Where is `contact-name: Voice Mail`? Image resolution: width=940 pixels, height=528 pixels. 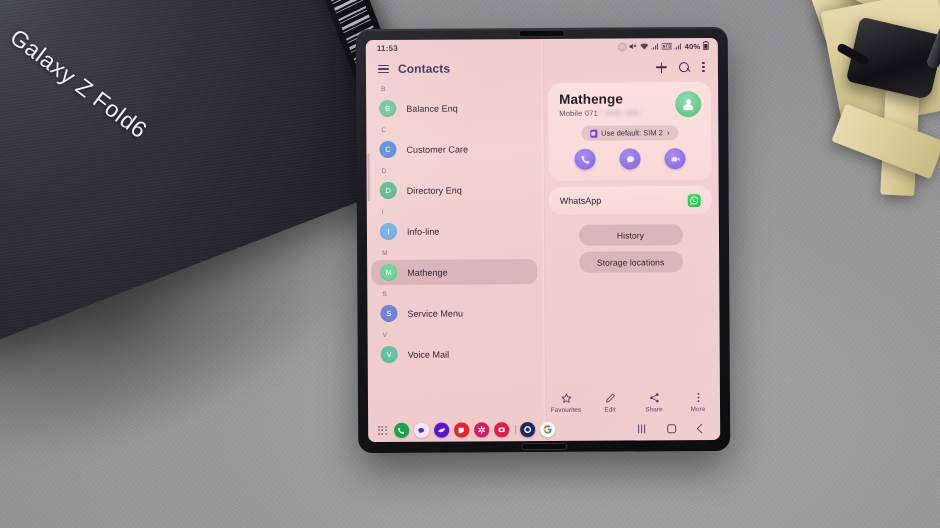 contact-name: Voice Mail is located at coordinates (428, 354).